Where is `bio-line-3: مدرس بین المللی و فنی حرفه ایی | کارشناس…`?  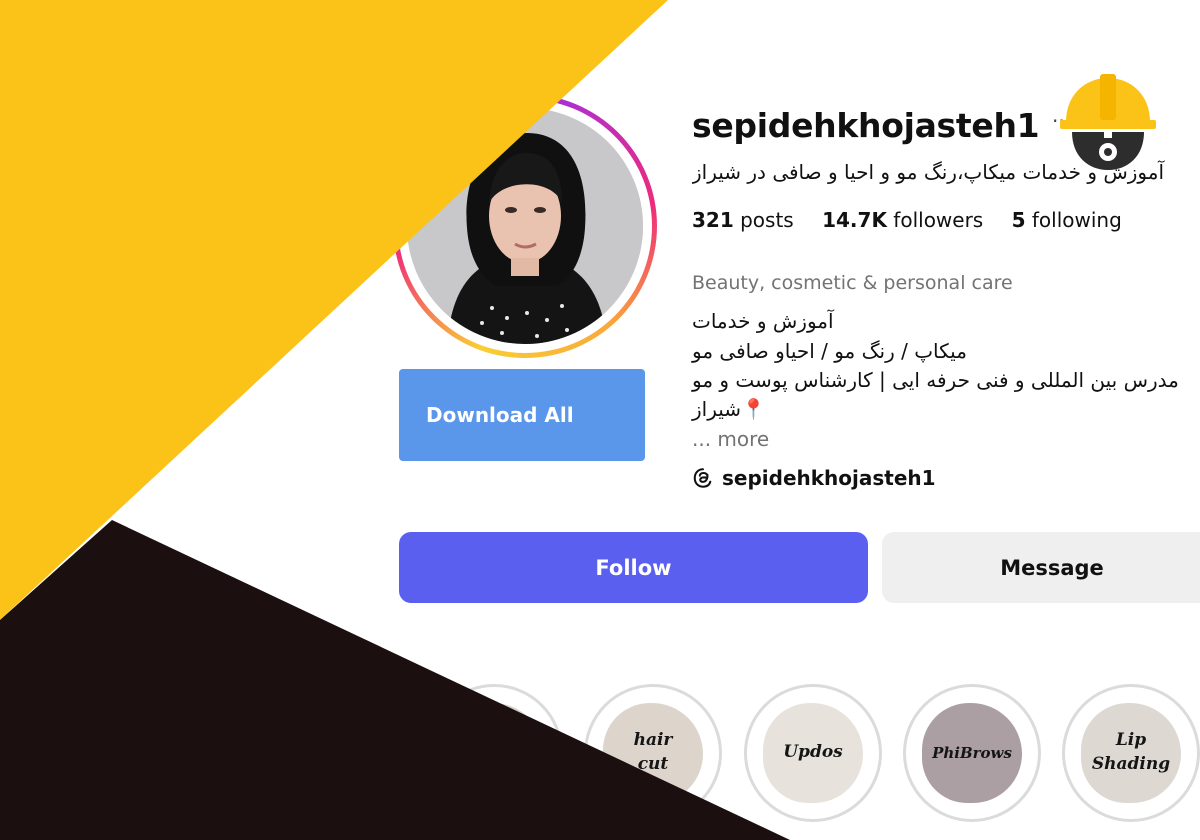 bio-line-3: مدرس بین المللی و فنی حرفه ایی | کارشناس… is located at coordinates (935, 380).